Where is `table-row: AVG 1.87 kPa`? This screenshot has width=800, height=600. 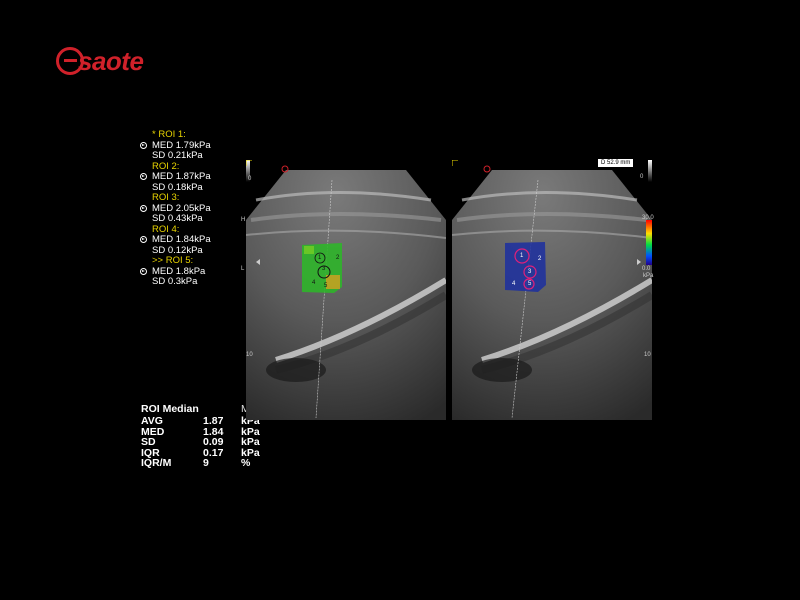
table-row: AVG 1.87 kPa is located at coordinates (200, 421).